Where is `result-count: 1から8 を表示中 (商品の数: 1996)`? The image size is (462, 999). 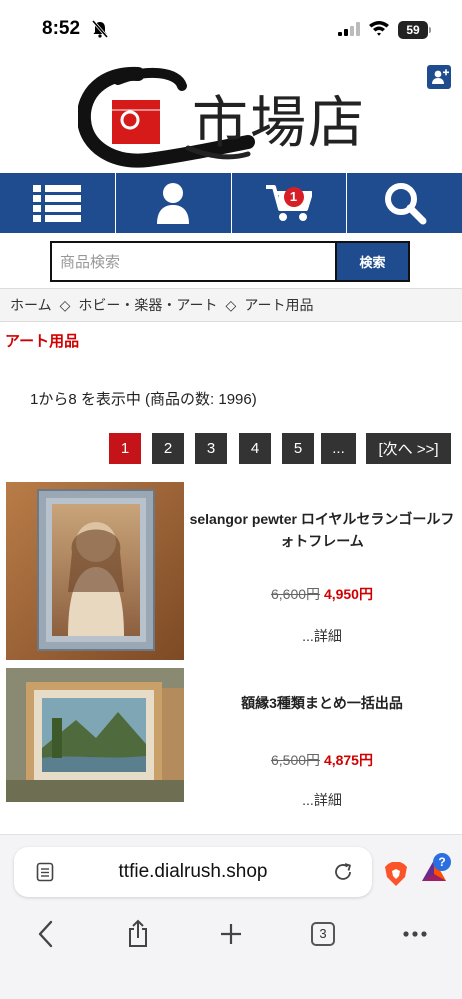
result-count: 1から8 を表示中 (商品の数: 1996) is located at coordinates (143, 399).